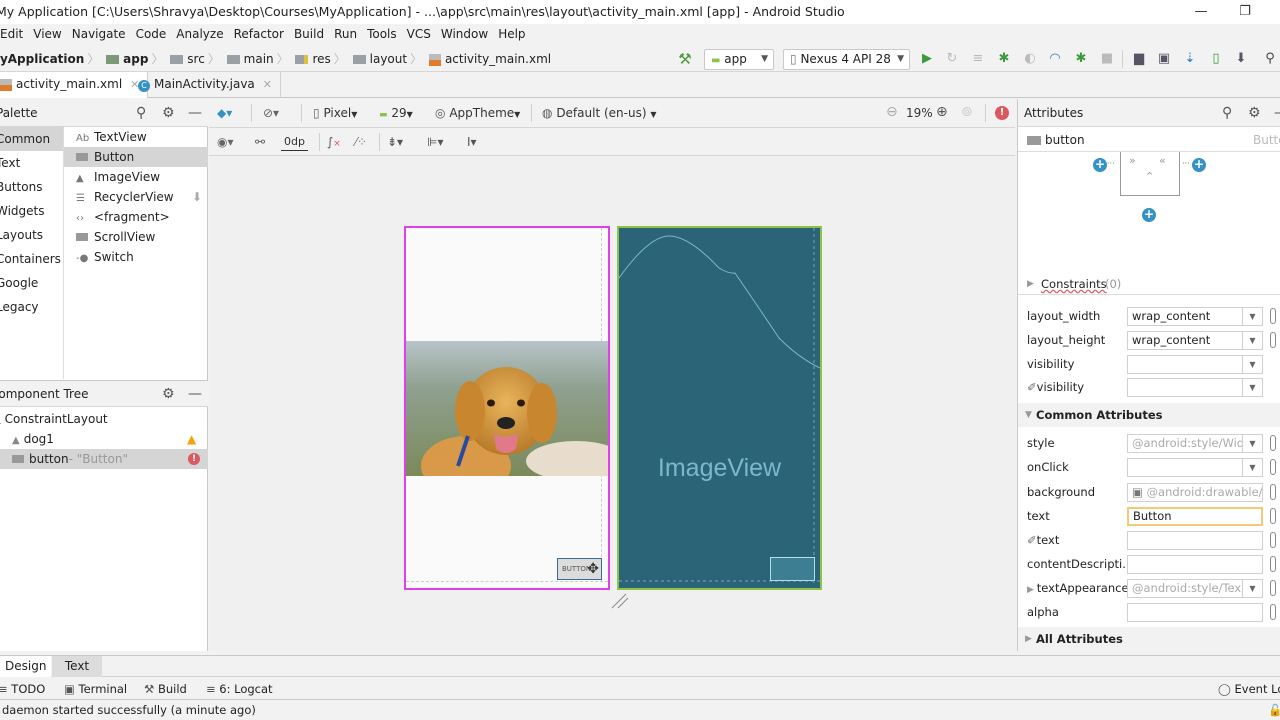 The height and width of the screenshot is (720, 1280). Describe the element at coordinates (260, 142) in the screenshot. I see `autoconnect-magnet-icon: ⚯` at that location.